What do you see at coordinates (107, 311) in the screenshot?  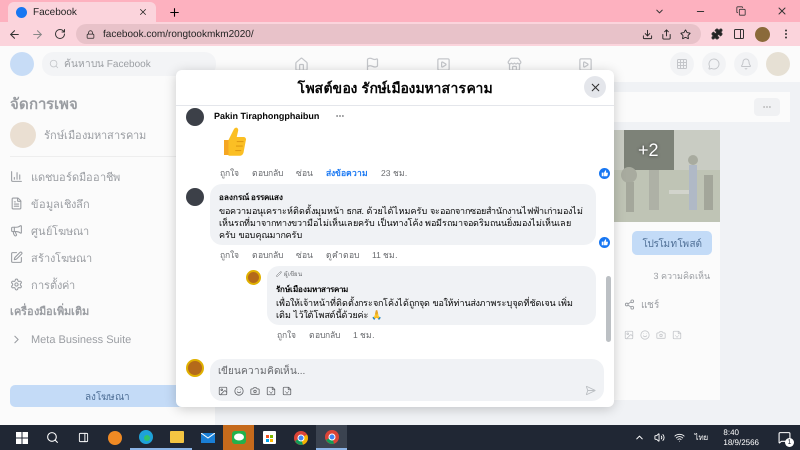 I see `section-title: เครื่องมือเพิ่มเติม` at bounding box center [107, 311].